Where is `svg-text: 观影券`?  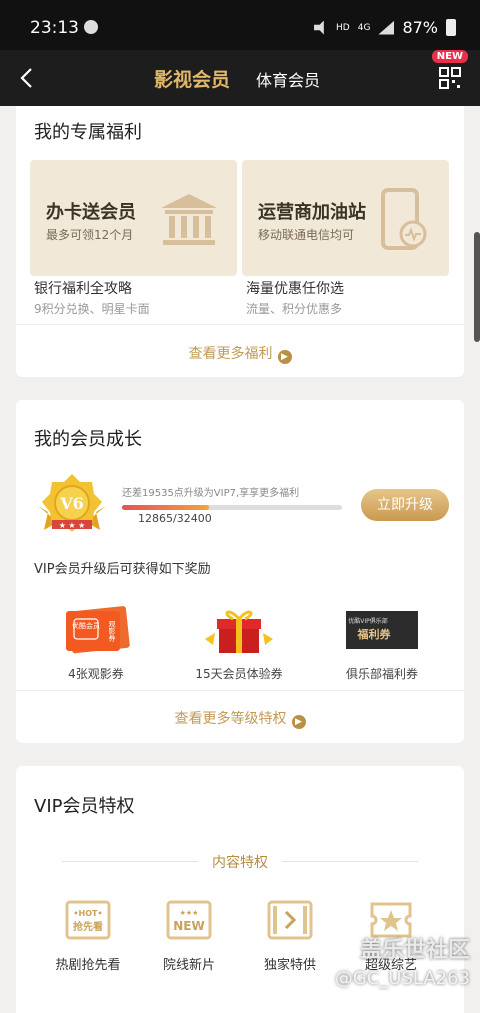
svg-text: 观影券 is located at coordinates (112, 632).